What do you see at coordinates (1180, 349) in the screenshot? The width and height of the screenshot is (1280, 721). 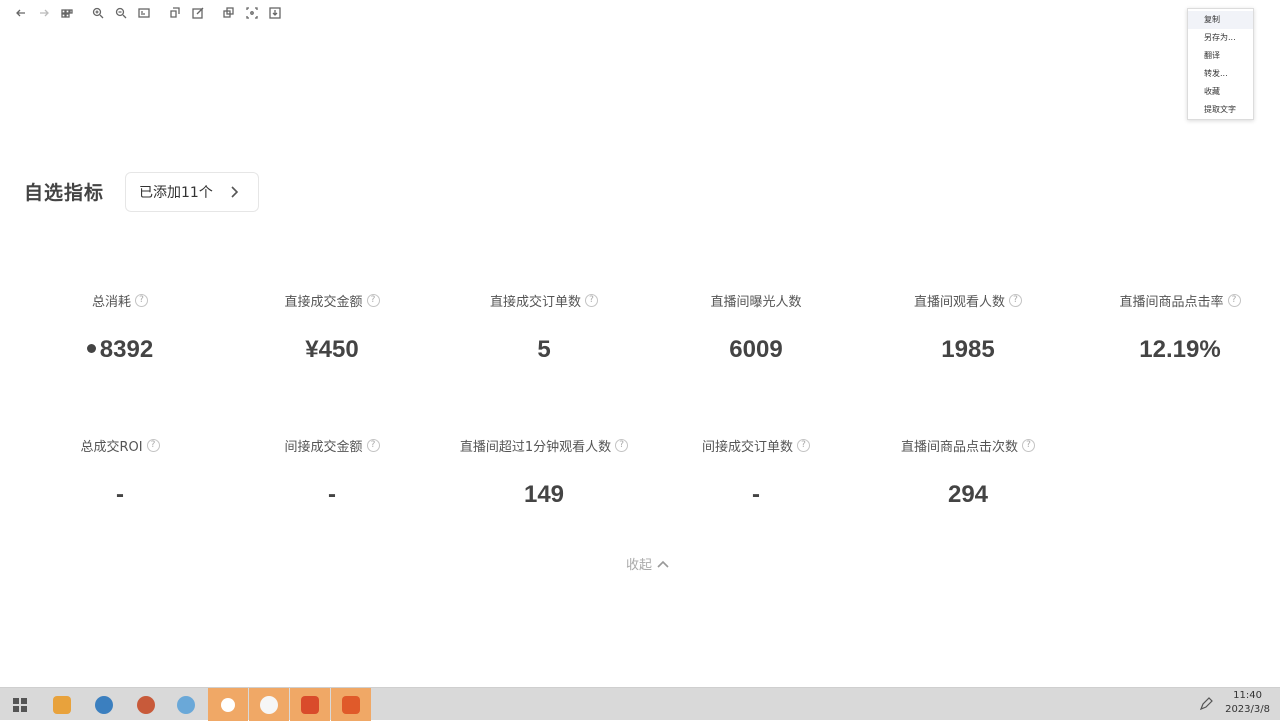 I see `metric-value: 12.19%` at bounding box center [1180, 349].